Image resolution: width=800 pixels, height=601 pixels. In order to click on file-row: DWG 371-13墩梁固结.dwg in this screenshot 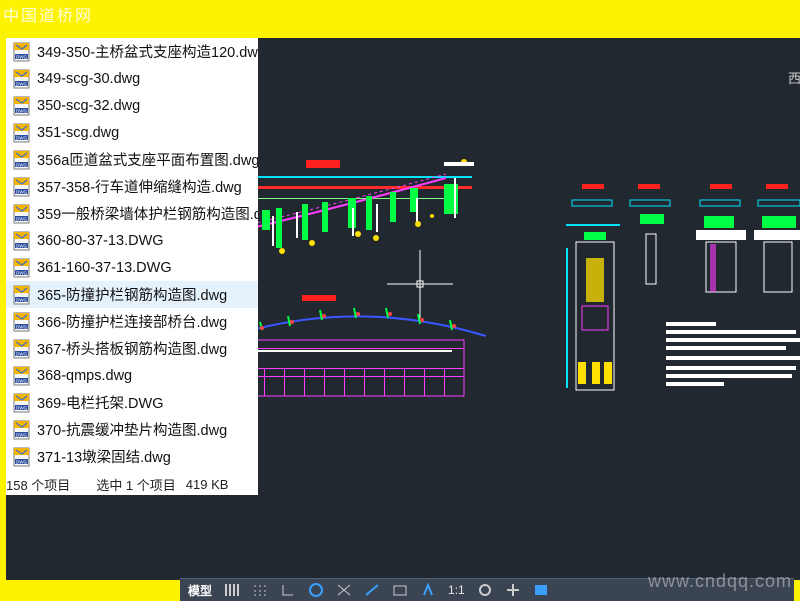, I will do `click(132, 456)`.